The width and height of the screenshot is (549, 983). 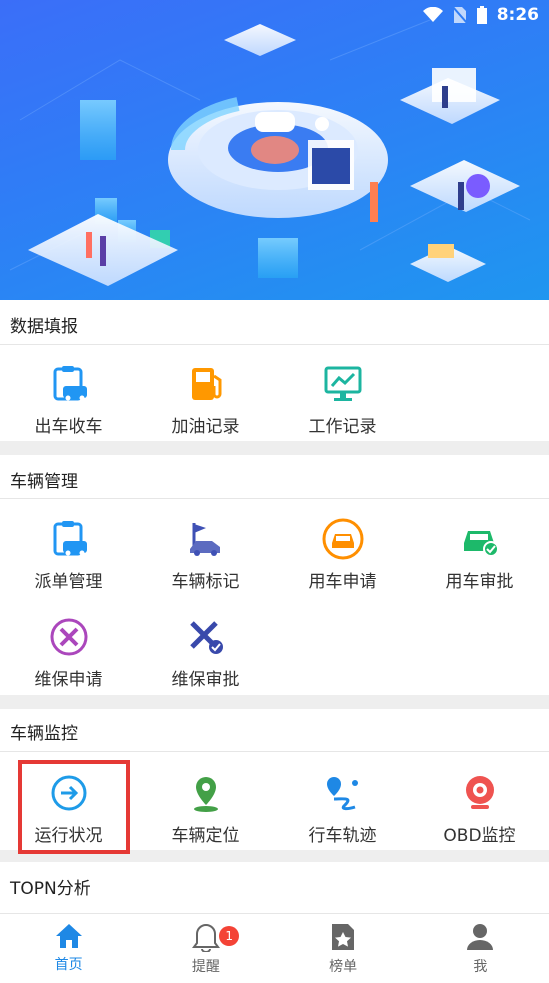 I want to click on grid-item-vehicle-mark: 车辆标记, so click(x=205, y=554).